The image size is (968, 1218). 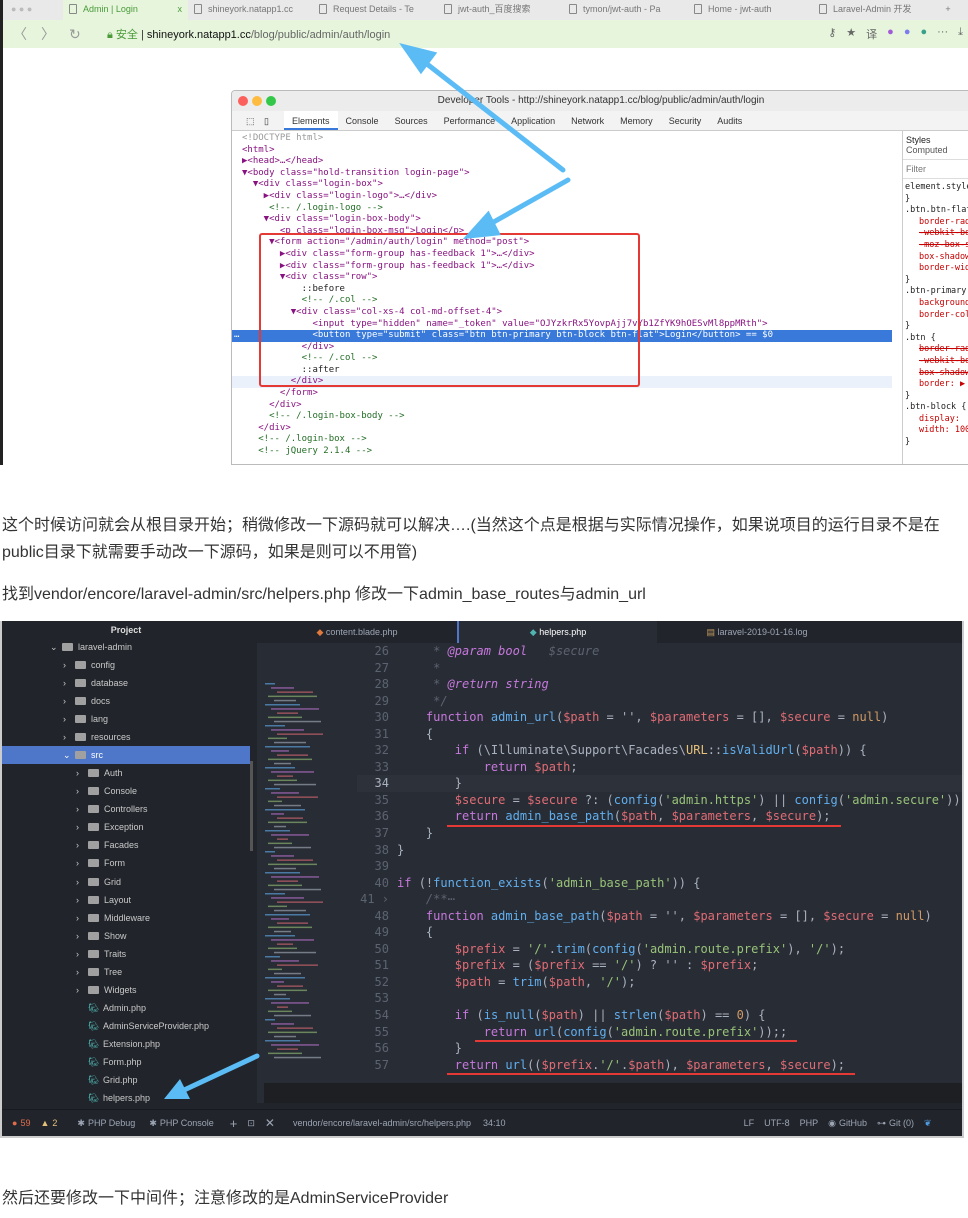 What do you see at coordinates (490, 113) in the screenshot?
I see `arrow-to-url` at bounding box center [490, 113].